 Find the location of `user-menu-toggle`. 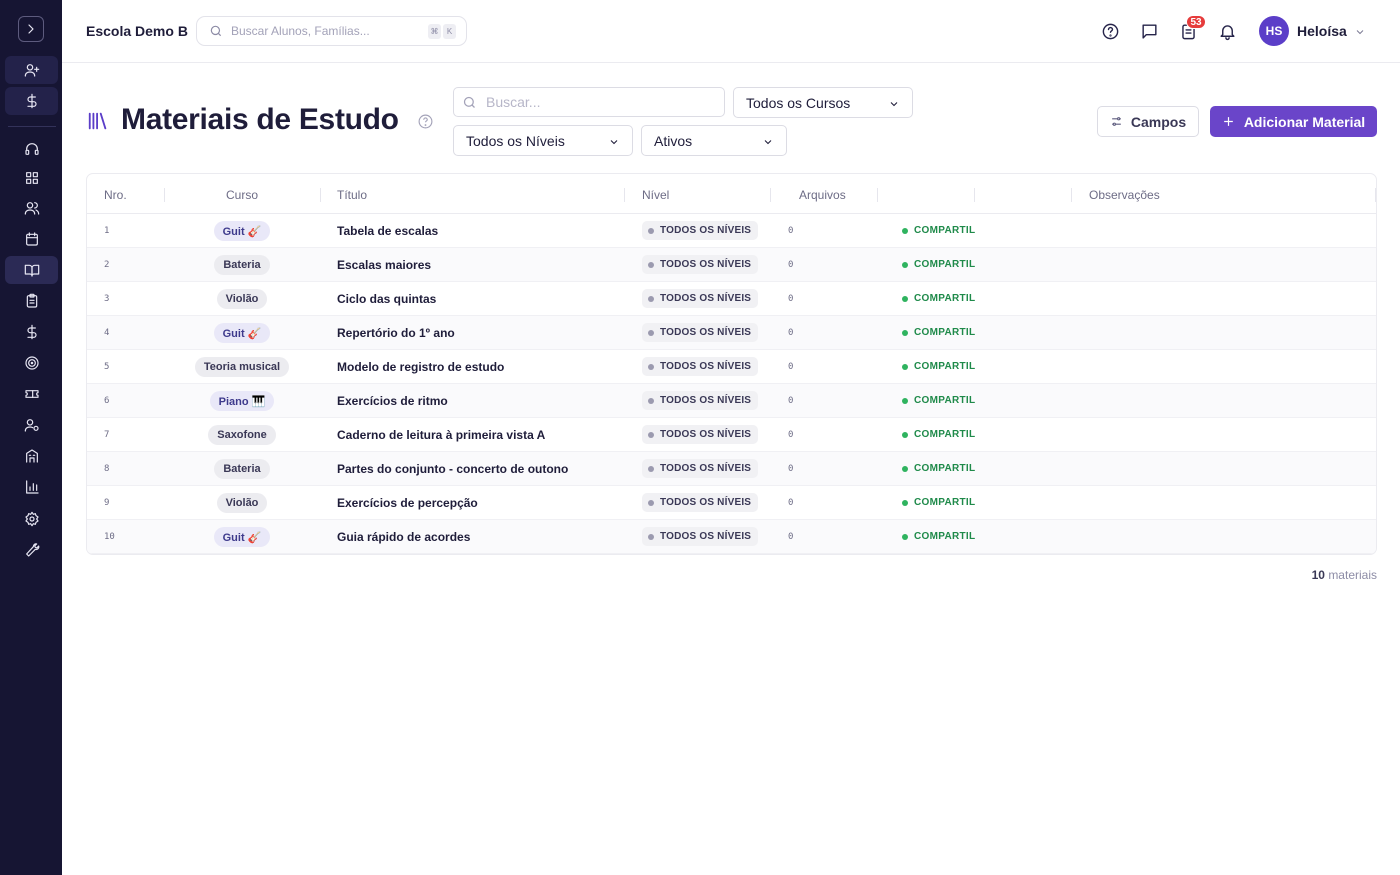

user-menu-toggle is located at coordinates (1360, 31).